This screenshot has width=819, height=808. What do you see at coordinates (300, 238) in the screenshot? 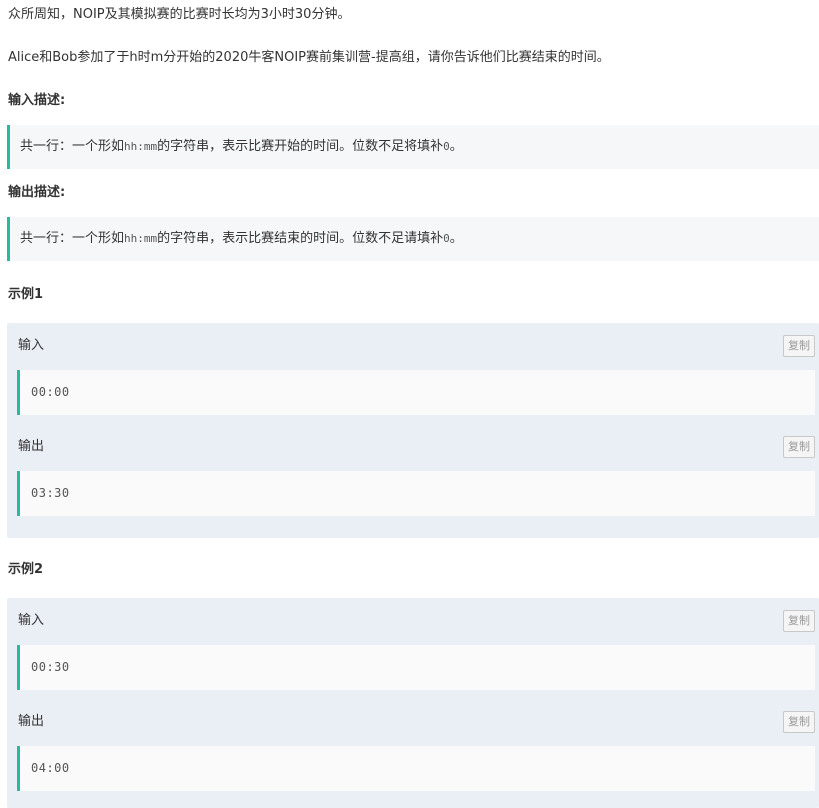
I see `output-description-text-middle: 的字符串，表示比赛结束的时间。位数不足请填补` at bounding box center [300, 238].